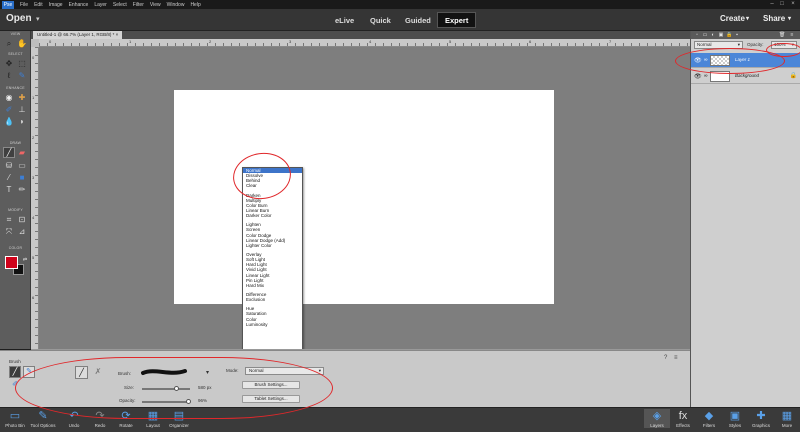 The height and width of the screenshot is (432, 800). I want to click on ruler-corner, so click(35, 43).